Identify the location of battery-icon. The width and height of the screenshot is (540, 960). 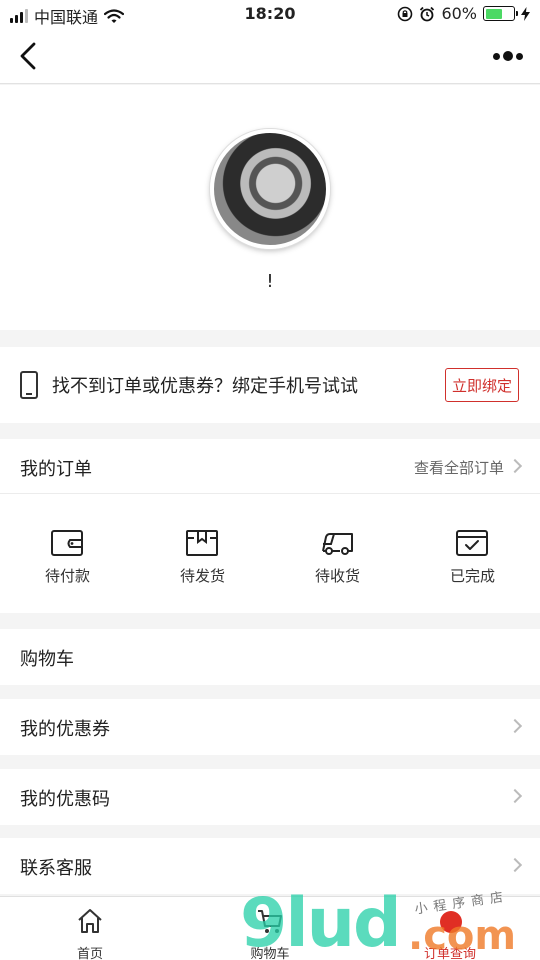
(500, 13).